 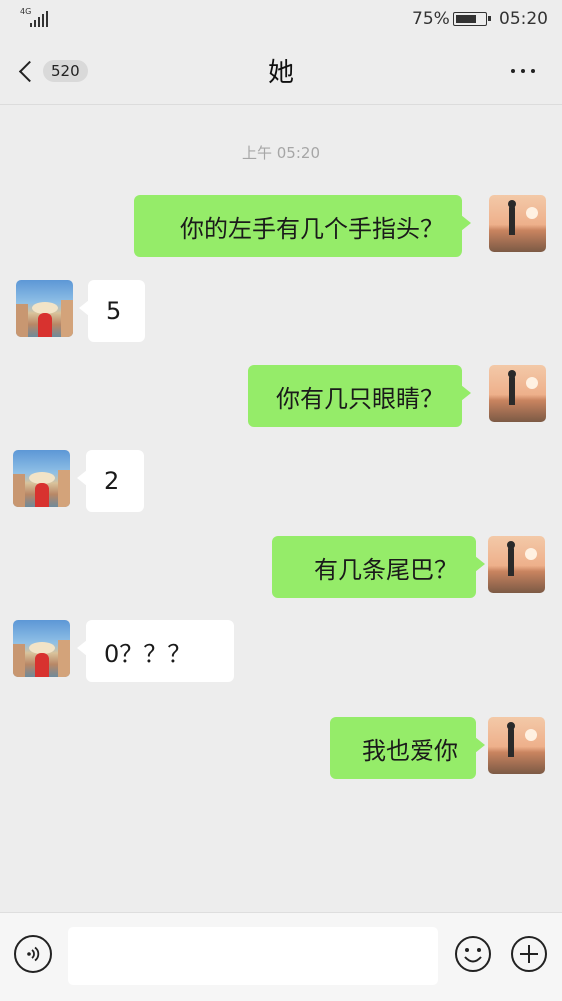 I want to click on message-text: 2, so click(x=112, y=481).